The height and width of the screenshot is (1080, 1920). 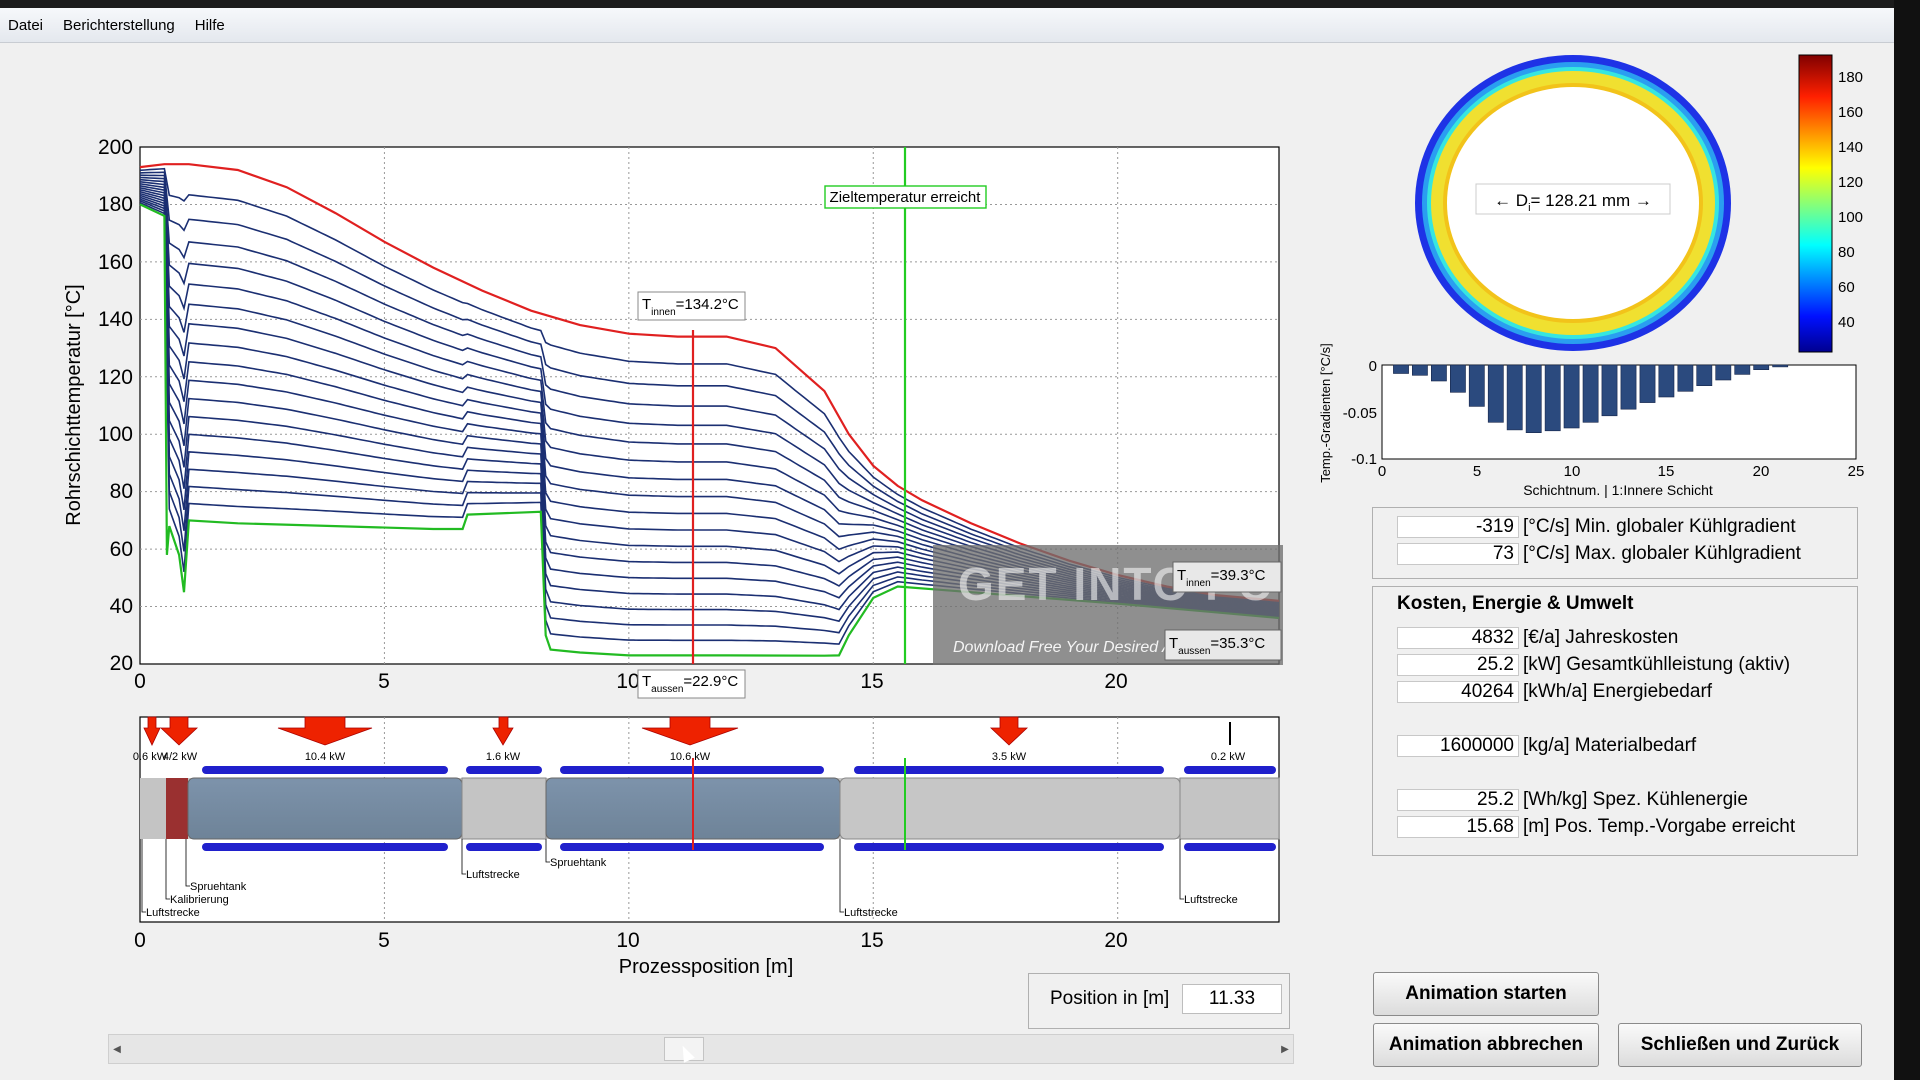 I want to click on process-x-label: Prozessposition [m], so click(x=706, y=967).